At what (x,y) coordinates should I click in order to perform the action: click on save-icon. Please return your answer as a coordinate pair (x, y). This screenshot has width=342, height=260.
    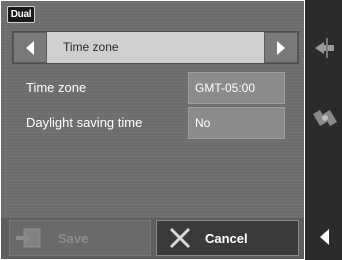
    Looking at the image, I should click on (28, 238).